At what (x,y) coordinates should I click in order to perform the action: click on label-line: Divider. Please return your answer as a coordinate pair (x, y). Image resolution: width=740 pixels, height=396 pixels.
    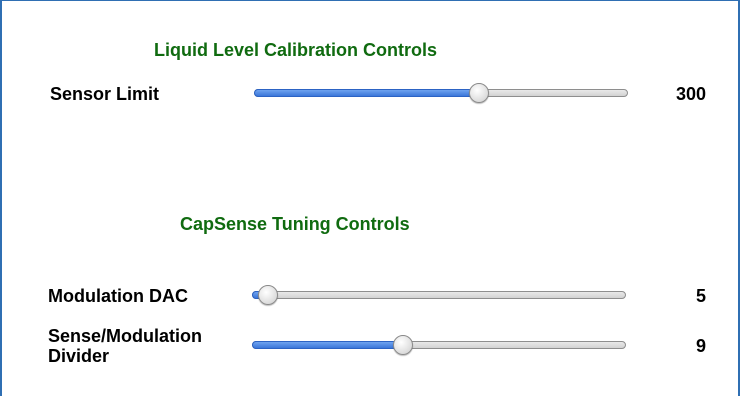
    Looking at the image, I should click on (79, 356).